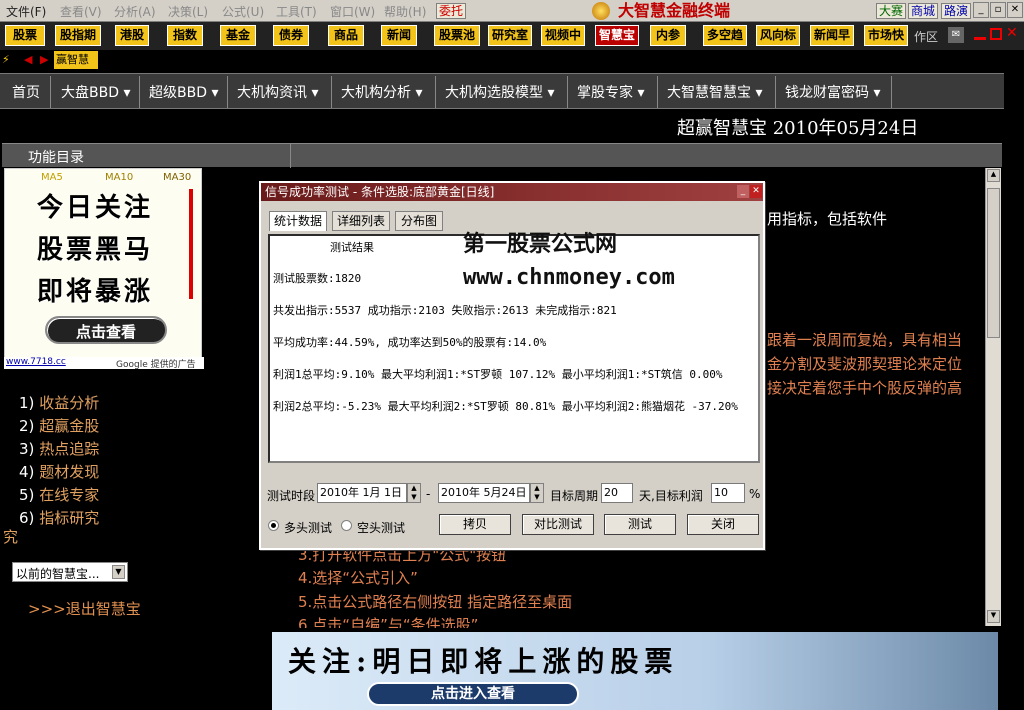  Describe the element at coordinates (59, 494) in the screenshot. I see `left-menu-item: 5) 在线专家` at that location.